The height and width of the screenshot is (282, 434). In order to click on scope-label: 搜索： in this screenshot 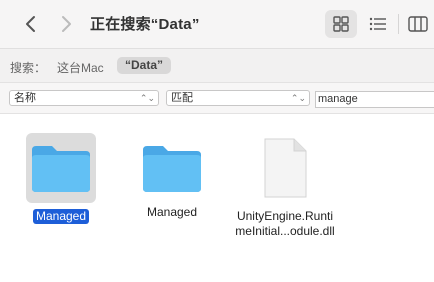, I will do `click(28, 68)`.